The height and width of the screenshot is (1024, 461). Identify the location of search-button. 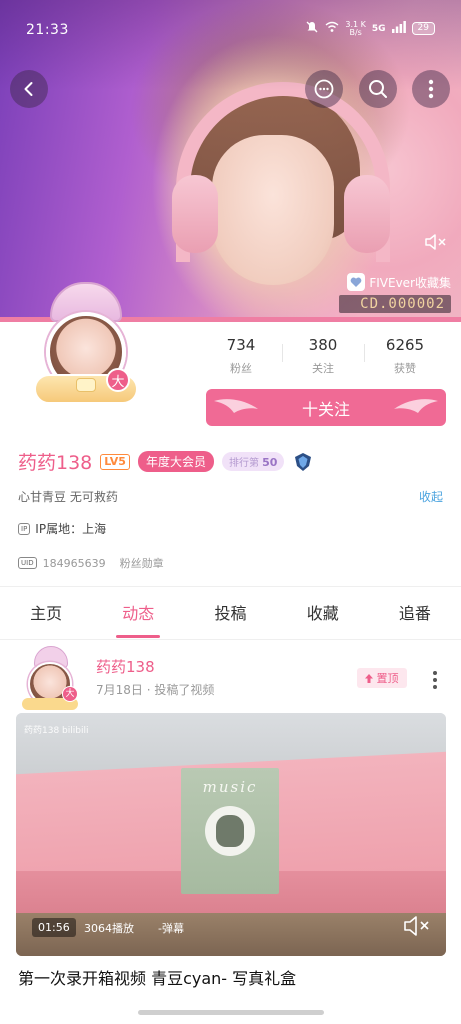
(378, 89).